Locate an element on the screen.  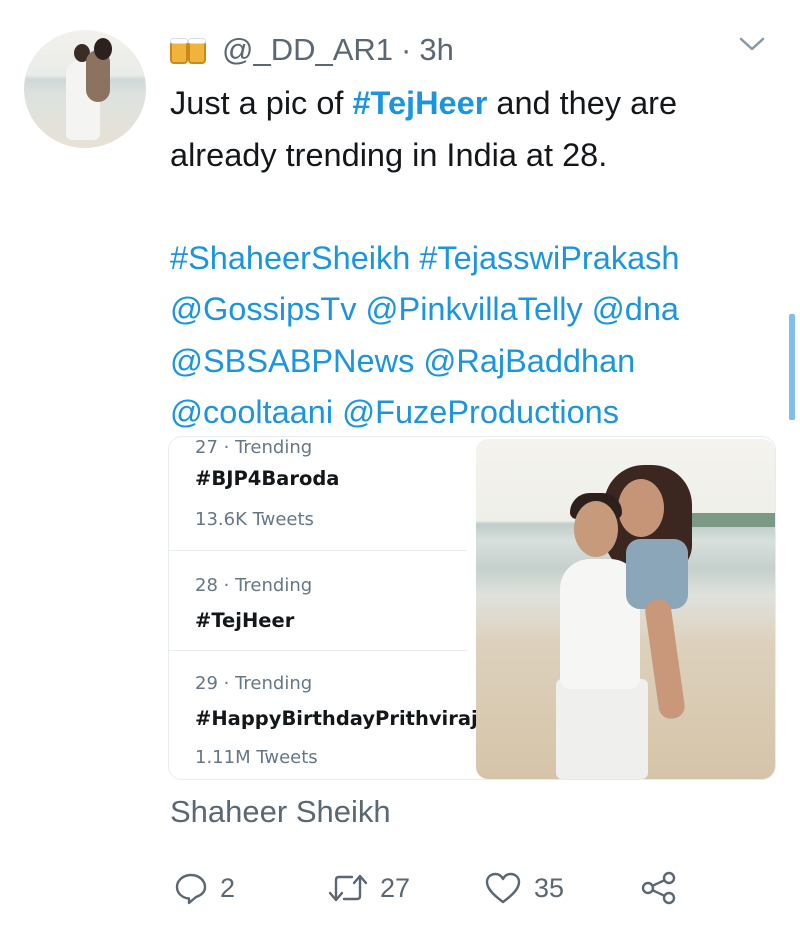
tweet-header: @_DD_AR1 · 3h is located at coordinates (311, 50).